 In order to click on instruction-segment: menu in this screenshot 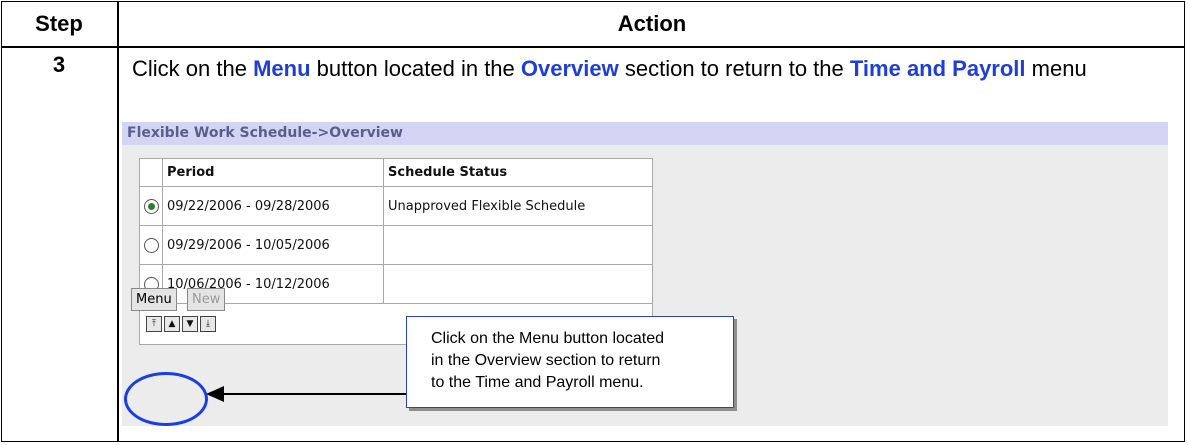, I will do `click(1056, 68)`.